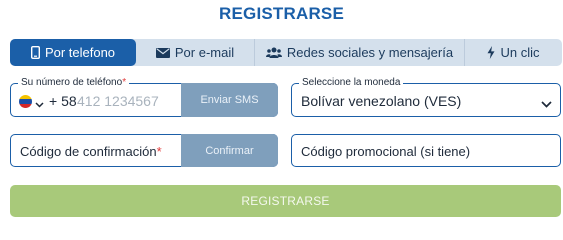 The width and height of the screenshot is (563, 240). Describe the element at coordinates (80, 52) in the screenshot. I see `tab-phone-label: Por telefono` at that location.